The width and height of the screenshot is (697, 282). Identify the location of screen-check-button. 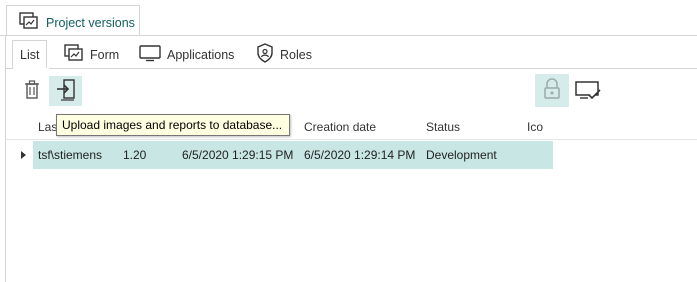
(588, 91).